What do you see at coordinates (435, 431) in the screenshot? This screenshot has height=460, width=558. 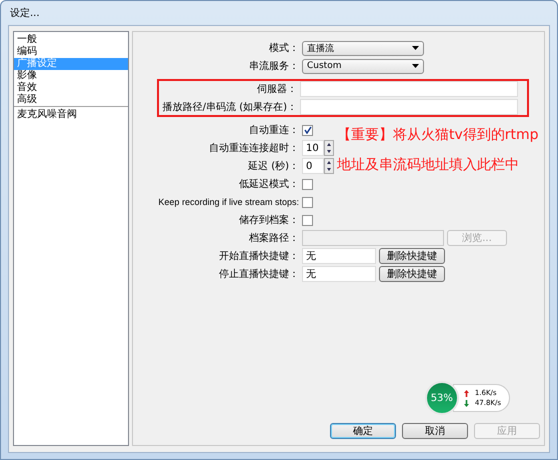 I see `dialog-button: 取消` at bounding box center [435, 431].